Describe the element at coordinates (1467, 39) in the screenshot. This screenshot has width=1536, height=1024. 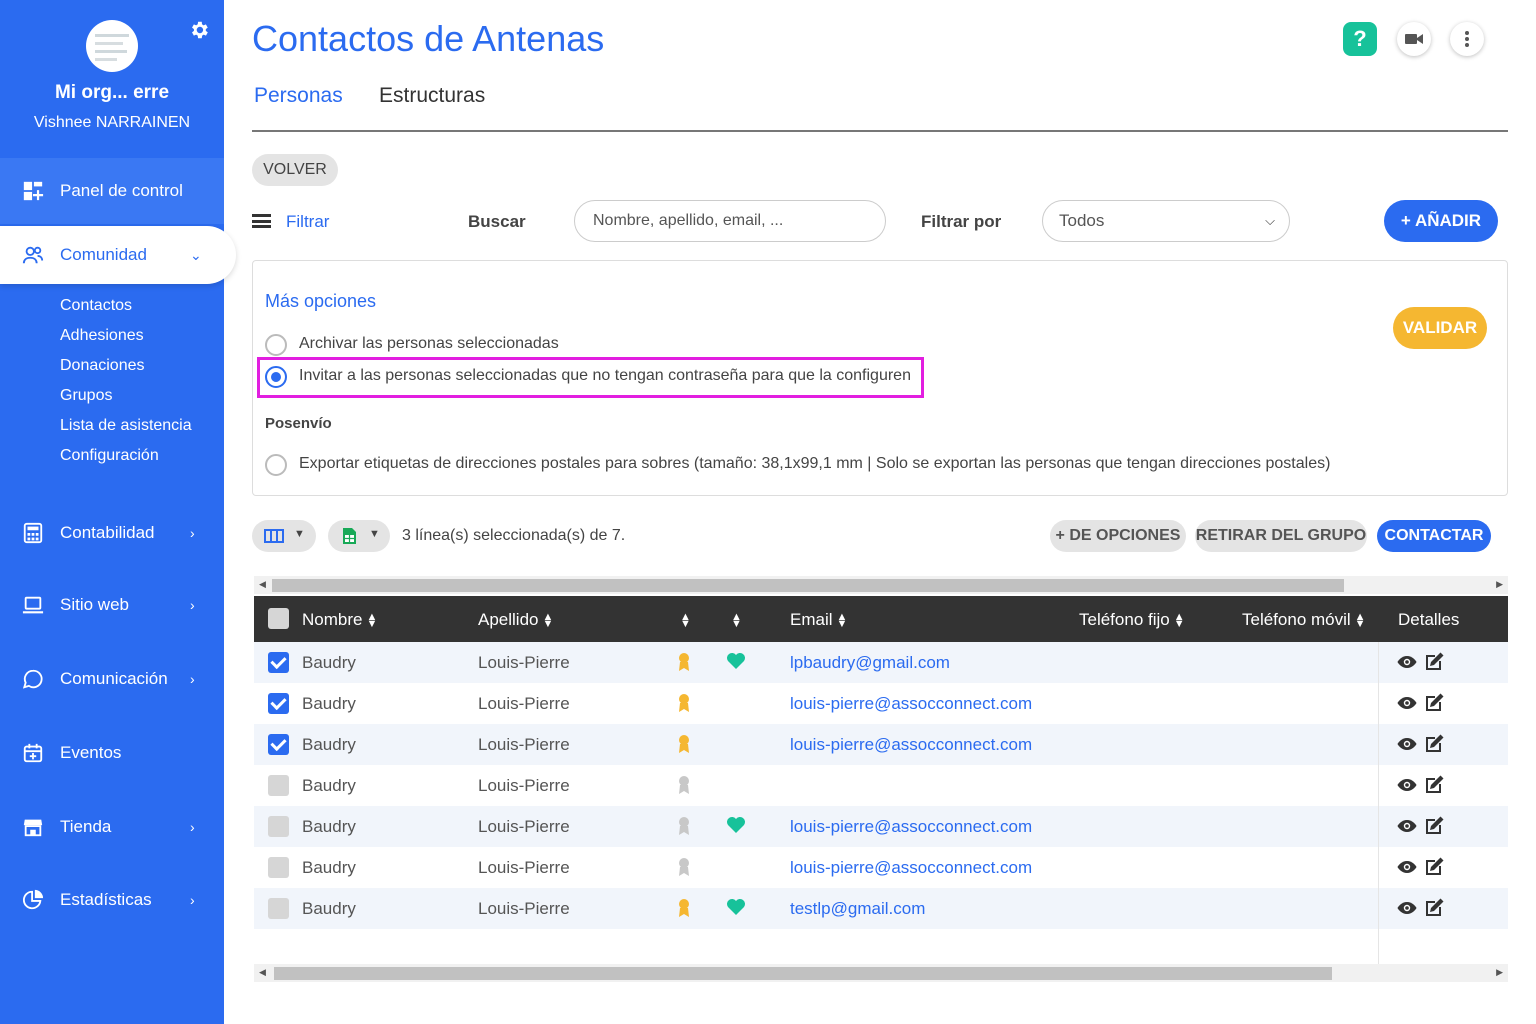
I see `more-options-button` at that location.